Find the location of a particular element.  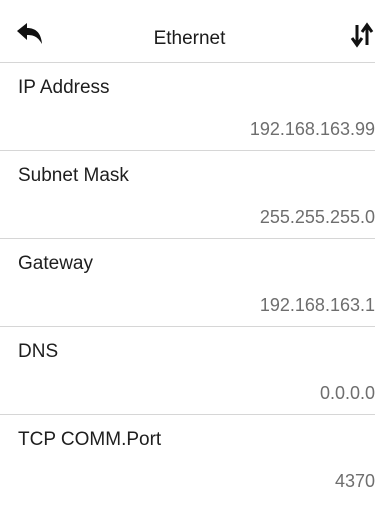

setting-label: TCP COMM.Port is located at coordinates (90, 439).